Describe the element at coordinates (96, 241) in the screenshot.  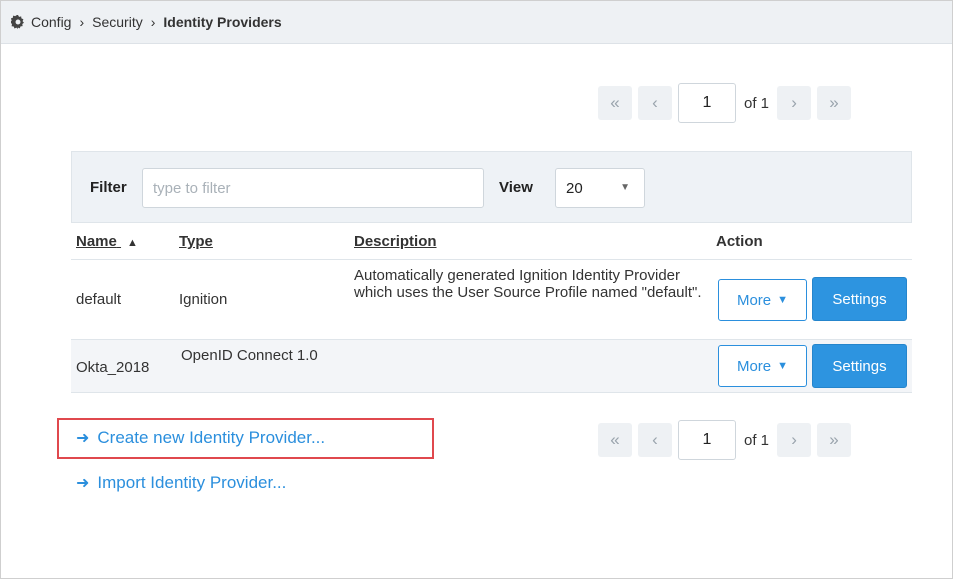
I see `column-header-name-label: Name` at that location.